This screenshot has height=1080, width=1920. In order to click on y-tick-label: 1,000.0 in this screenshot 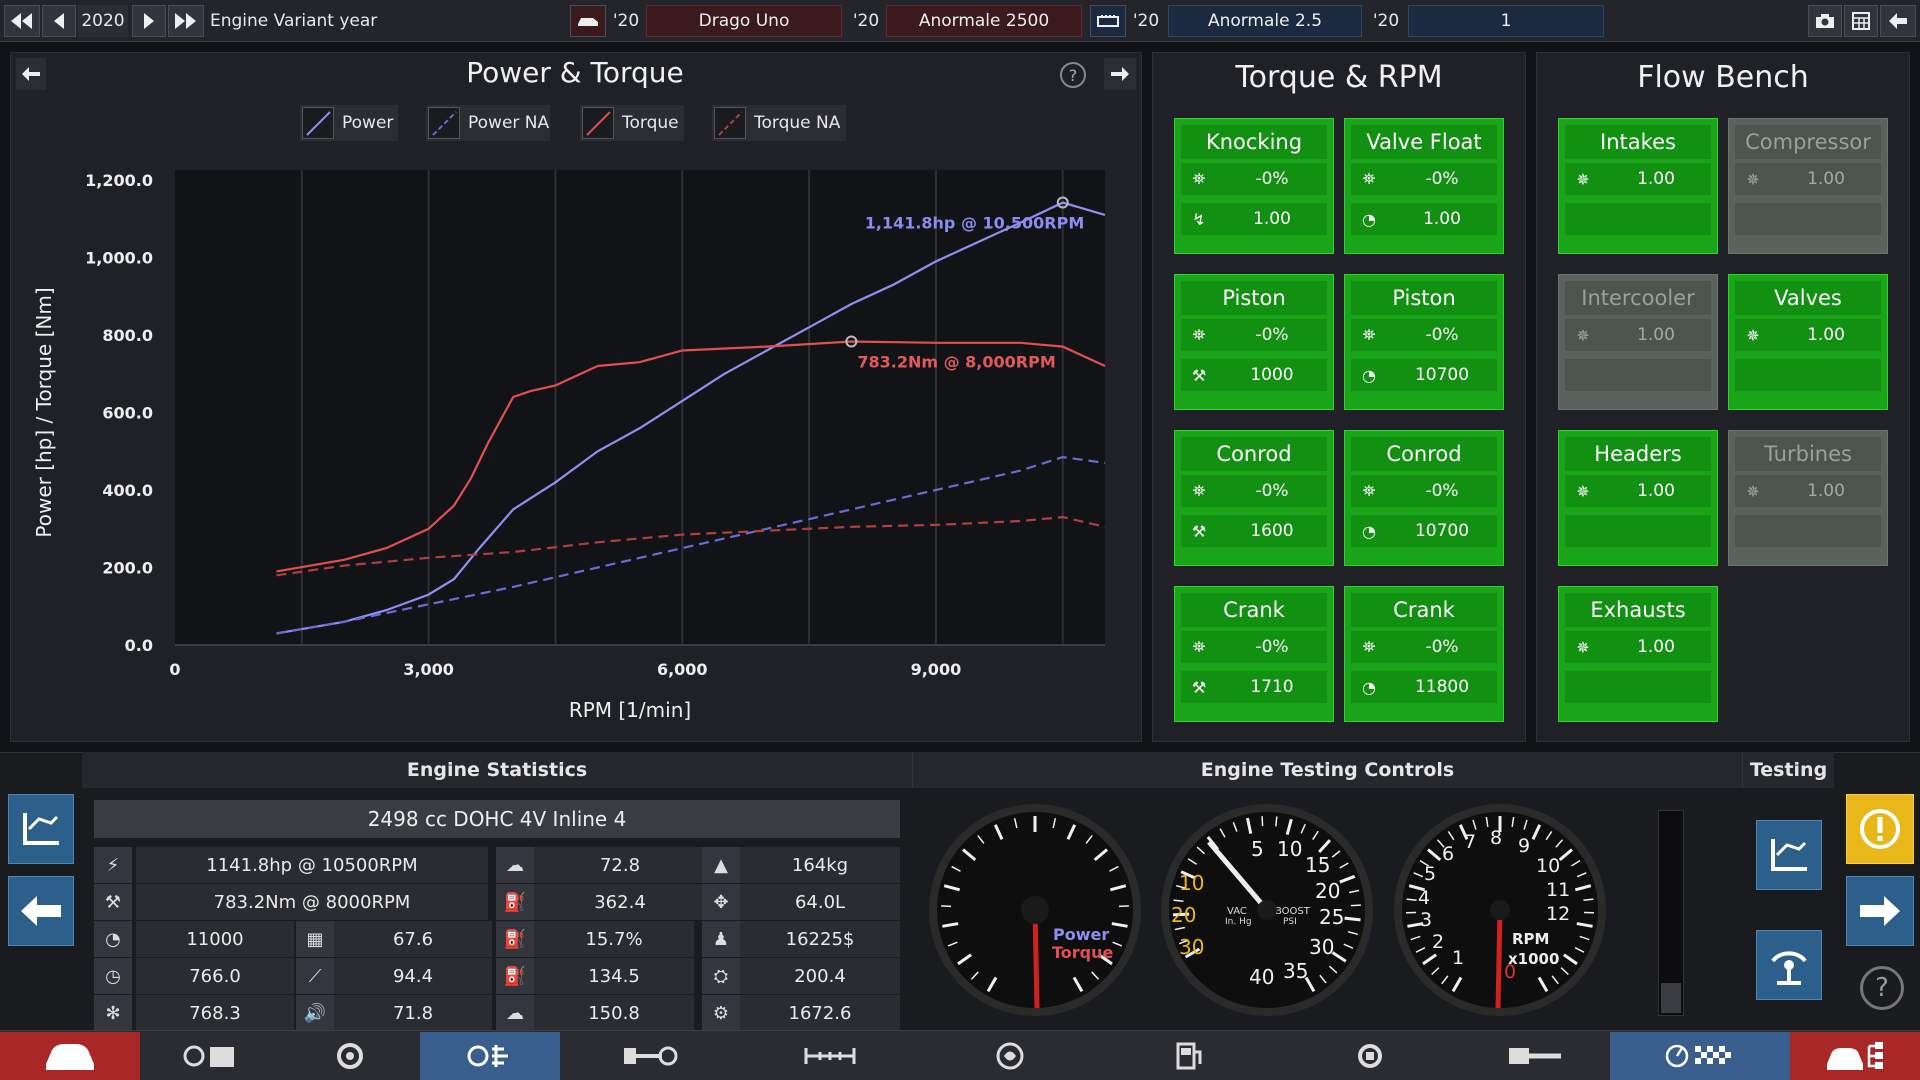, I will do `click(119, 258)`.